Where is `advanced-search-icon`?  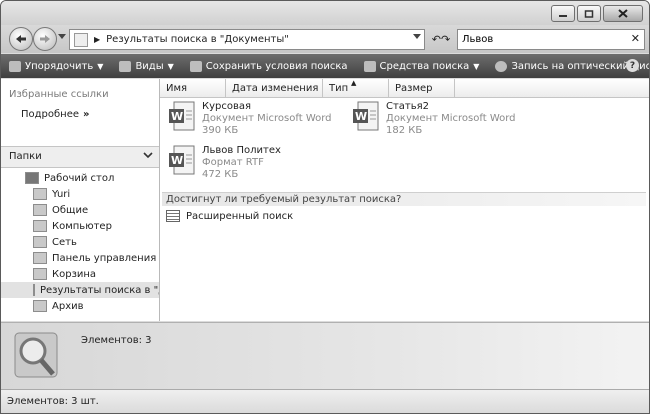
advanced-search-icon is located at coordinates (173, 216).